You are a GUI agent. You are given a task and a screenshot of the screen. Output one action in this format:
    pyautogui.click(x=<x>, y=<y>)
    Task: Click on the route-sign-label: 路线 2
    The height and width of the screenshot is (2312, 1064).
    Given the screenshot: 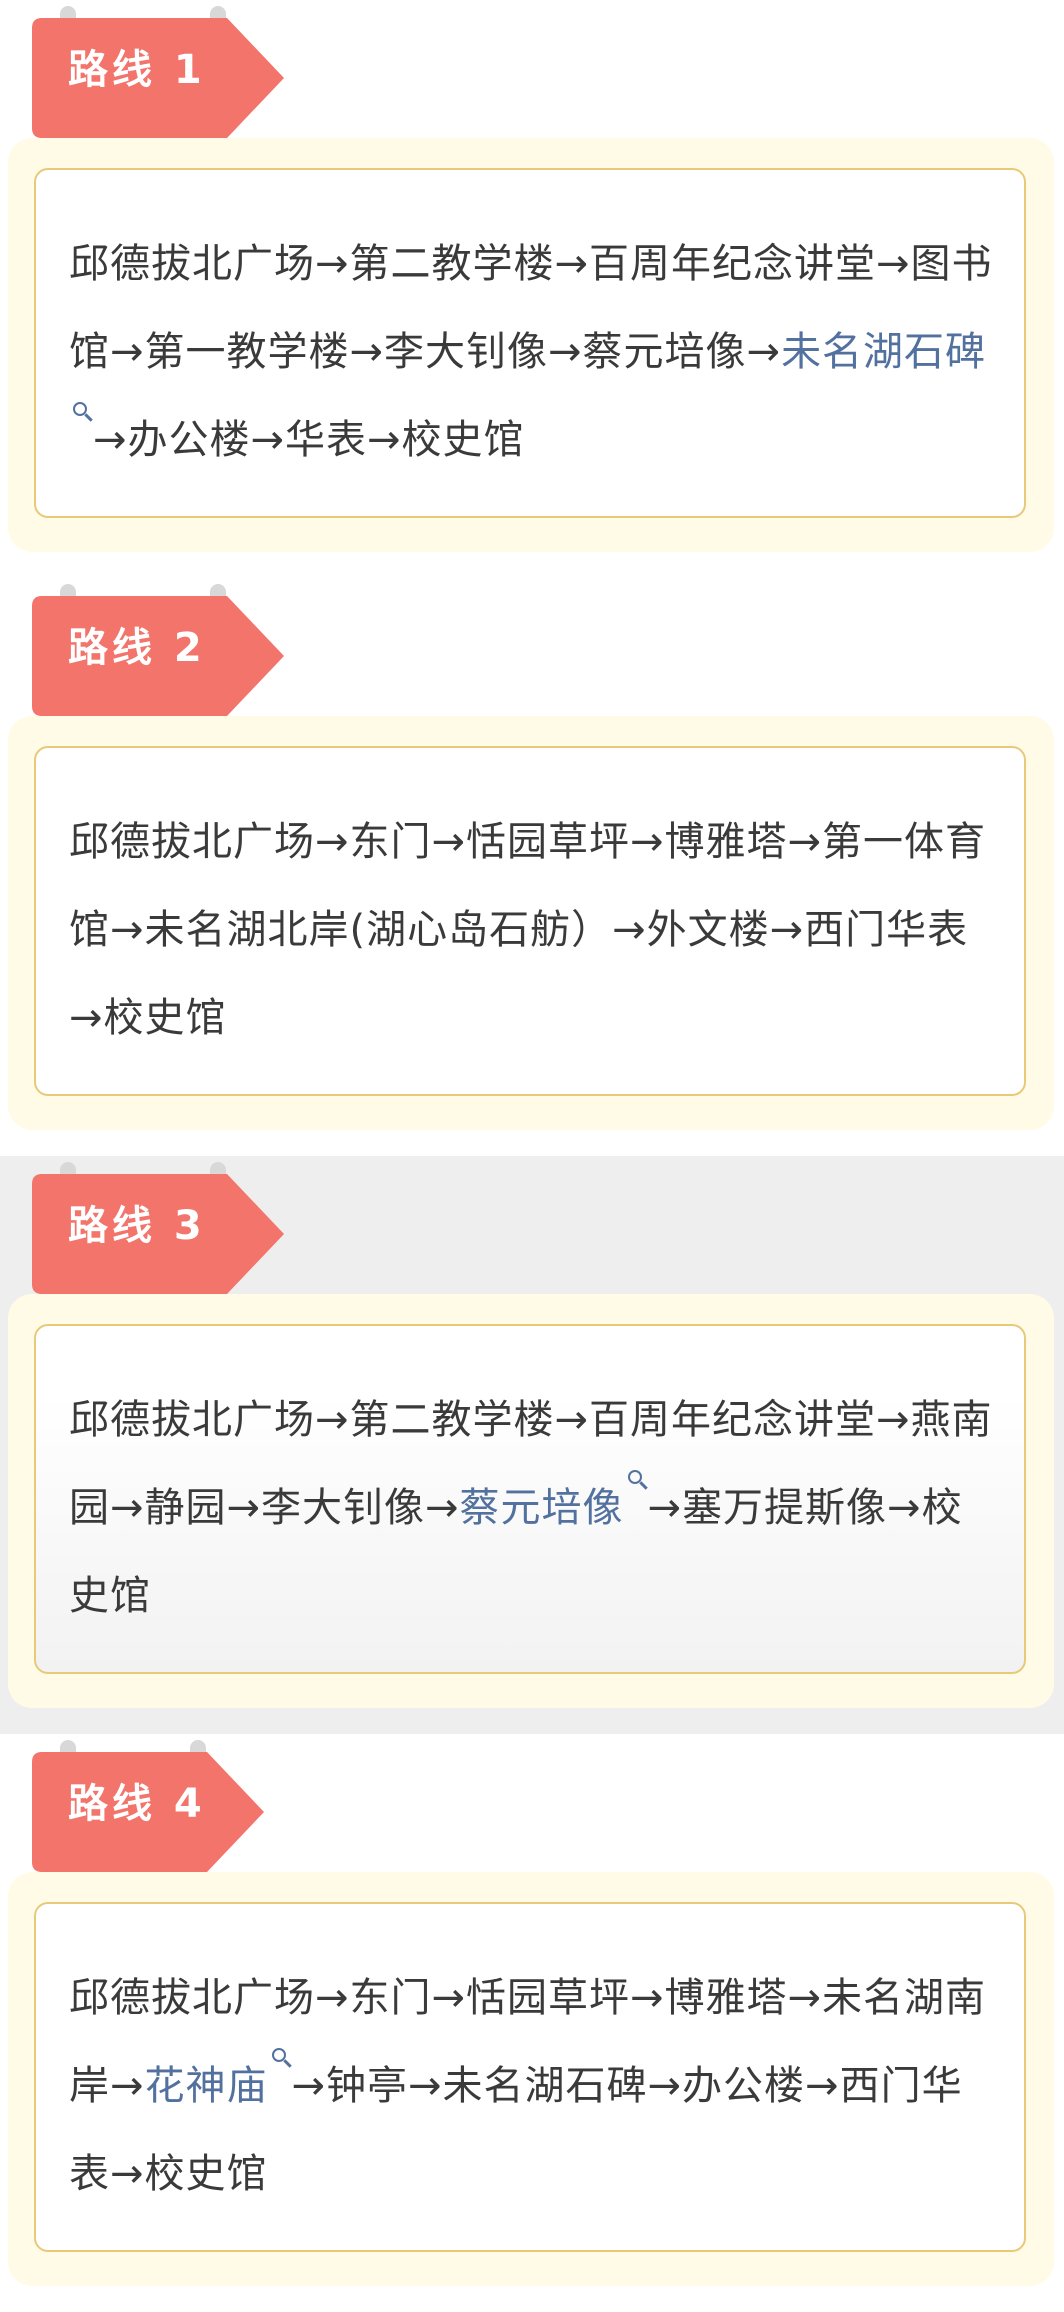 What is the action you would take?
    pyautogui.click(x=137, y=648)
    